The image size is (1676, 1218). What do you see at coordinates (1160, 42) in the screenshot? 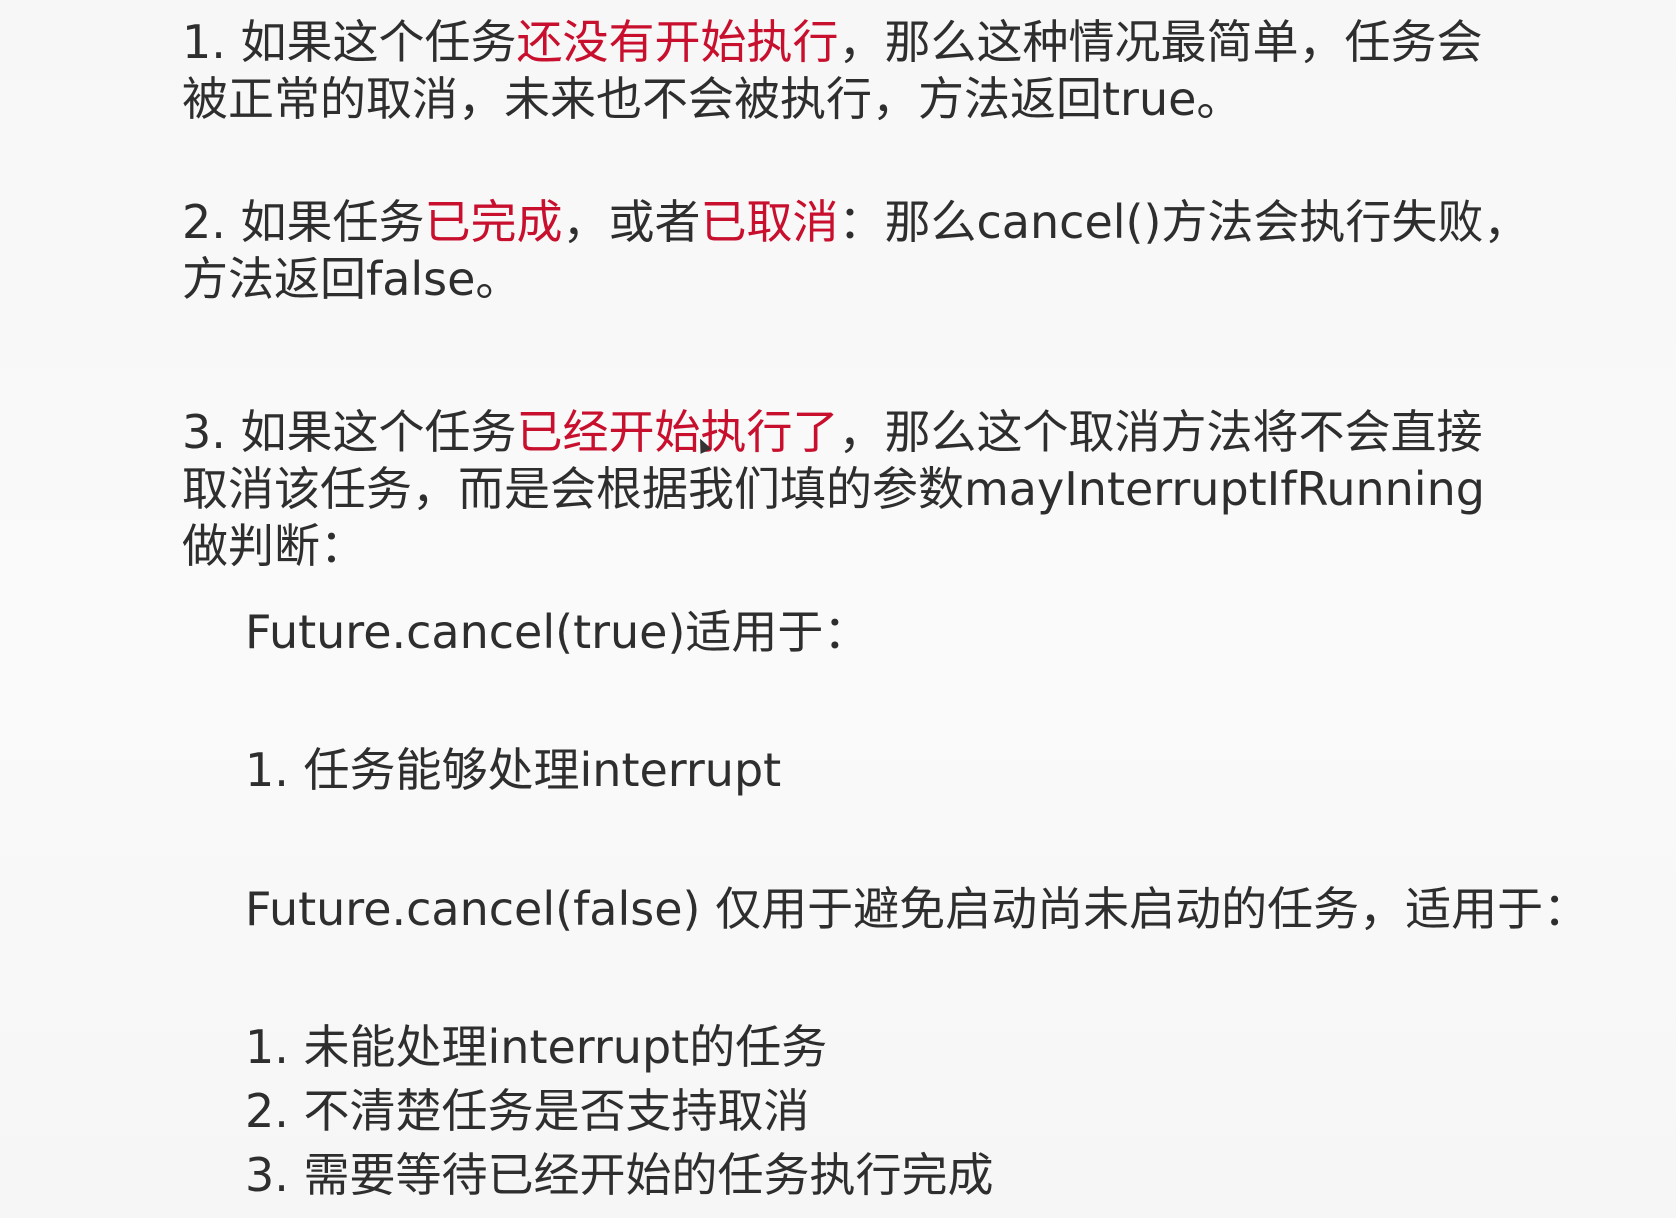
I see `item-1-text-b: ，那么这种情况最简单，任务会` at bounding box center [1160, 42].